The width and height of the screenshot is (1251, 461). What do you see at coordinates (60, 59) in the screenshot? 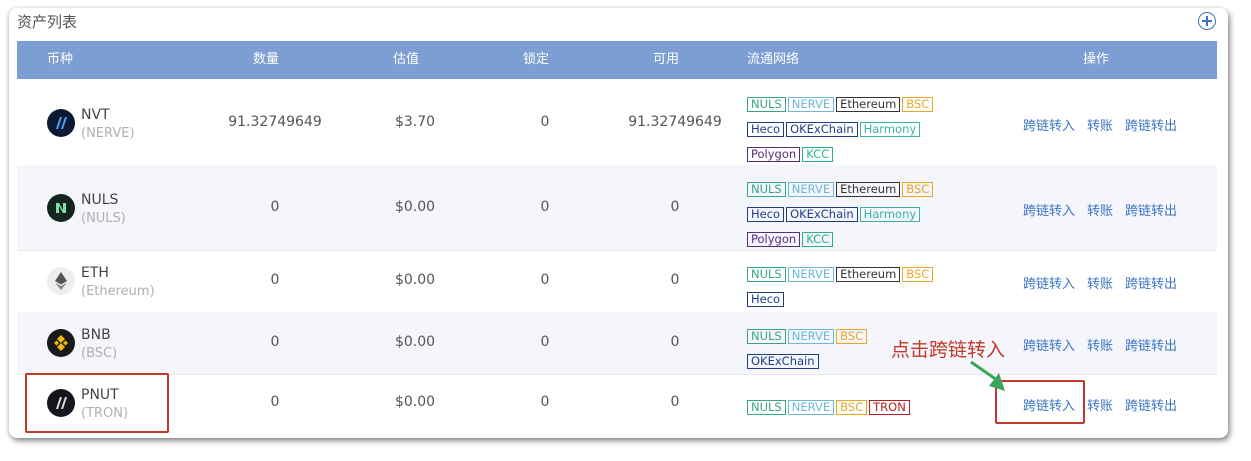
I see `header-coin: 币种` at bounding box center [60, 59].